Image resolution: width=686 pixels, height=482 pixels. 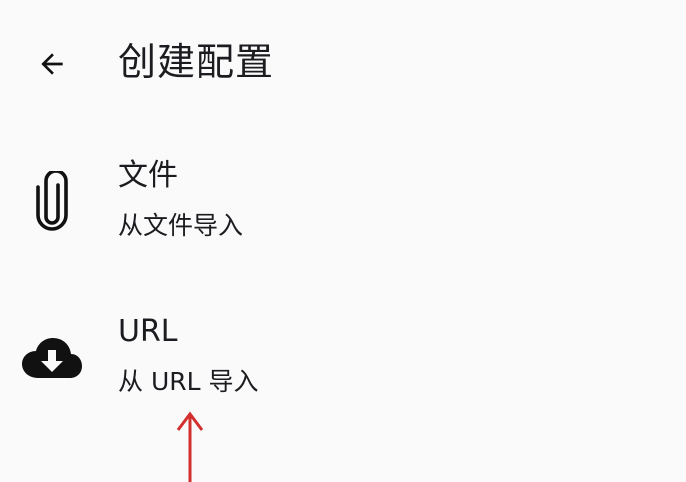 I want to click on url-option-icon-wrap, so click(x=52, y=358).